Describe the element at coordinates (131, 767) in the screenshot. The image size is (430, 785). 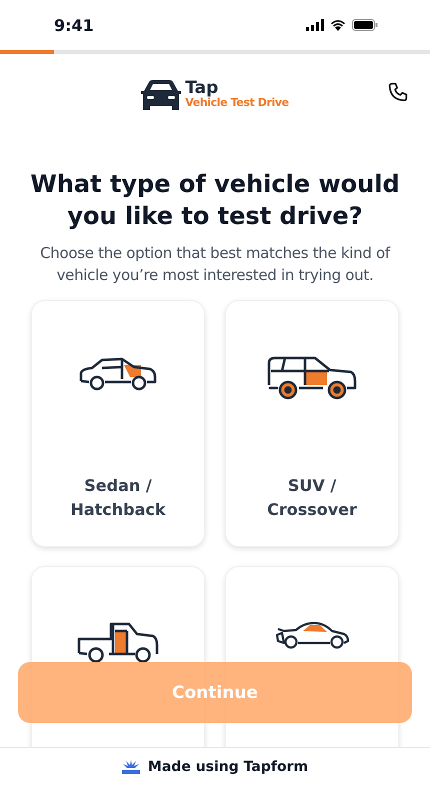
I see `tapform-logo-icon` at that location.